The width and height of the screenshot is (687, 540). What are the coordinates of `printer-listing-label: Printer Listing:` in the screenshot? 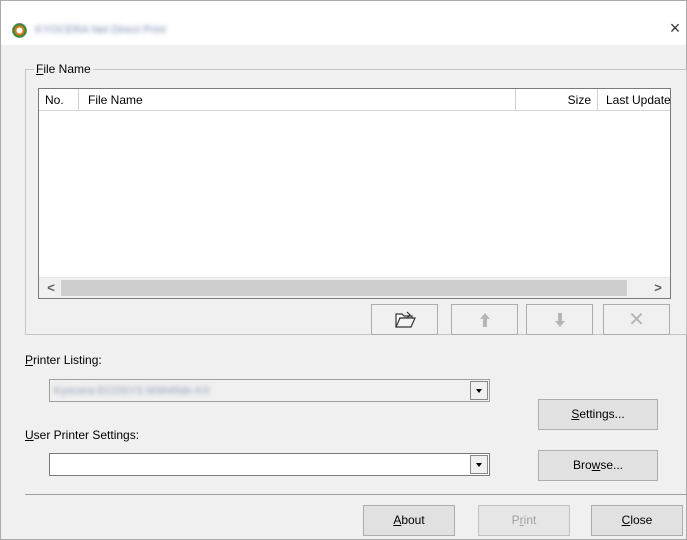 It's located at (63, 360).